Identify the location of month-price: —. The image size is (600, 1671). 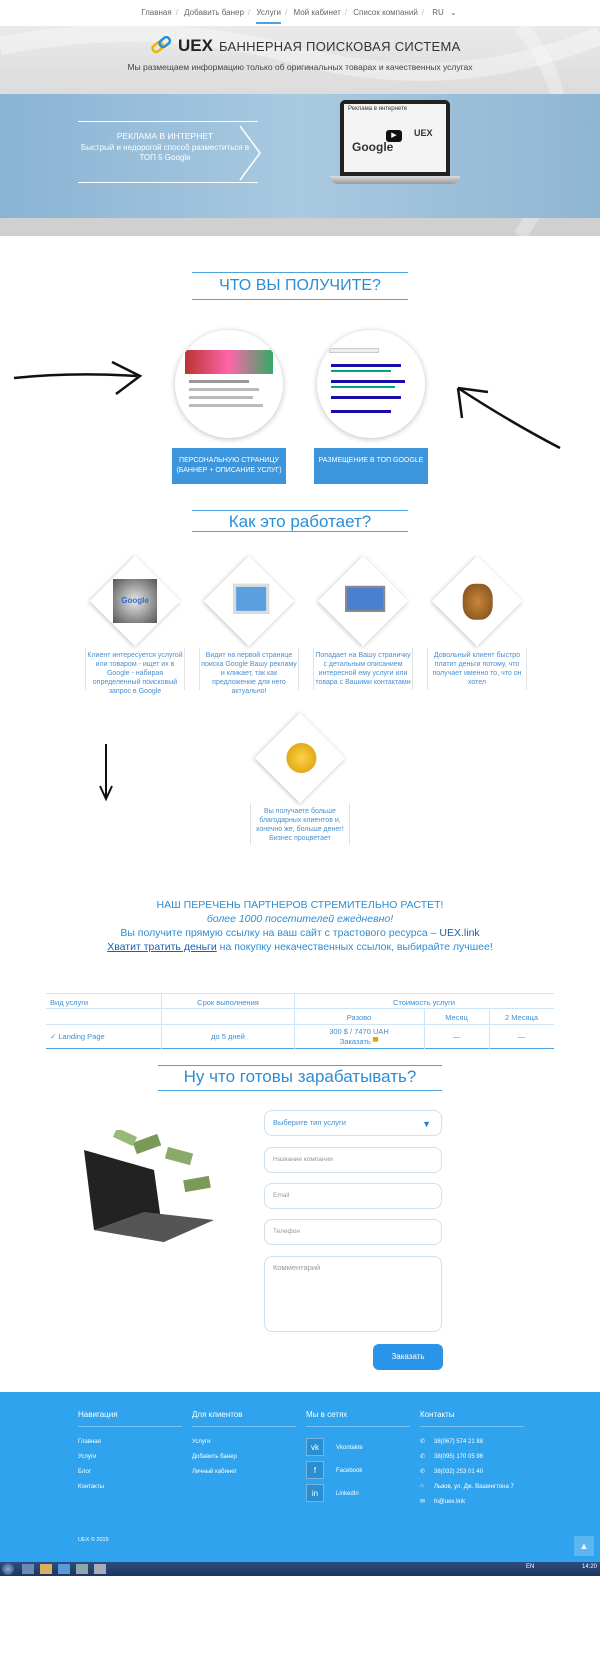
(456, 1036).